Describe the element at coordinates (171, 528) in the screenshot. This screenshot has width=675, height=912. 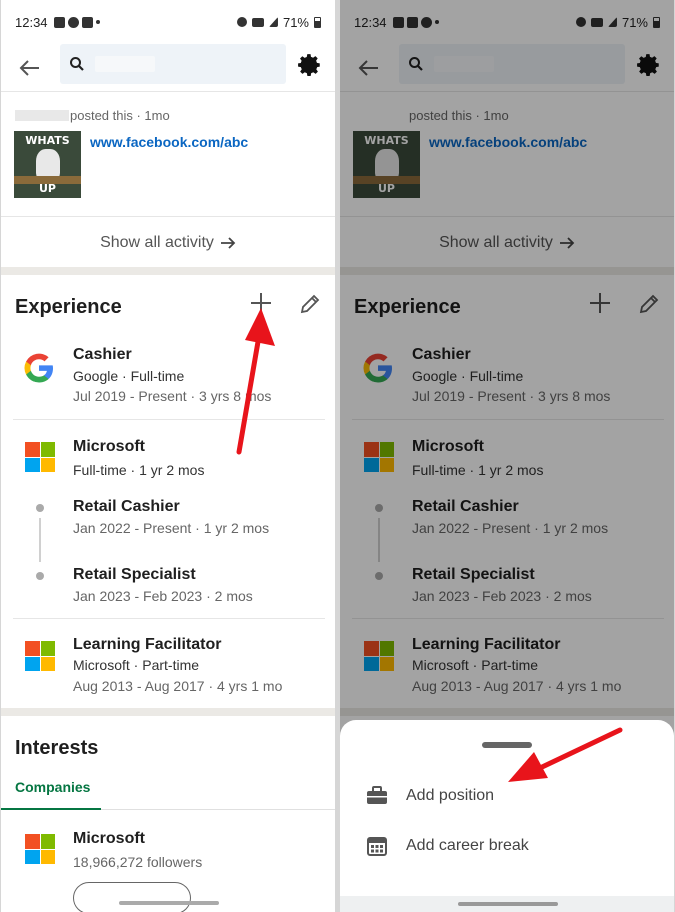
I see `role-dates: Jan 2022 - Present · 1 yr 2 mos` at that location.